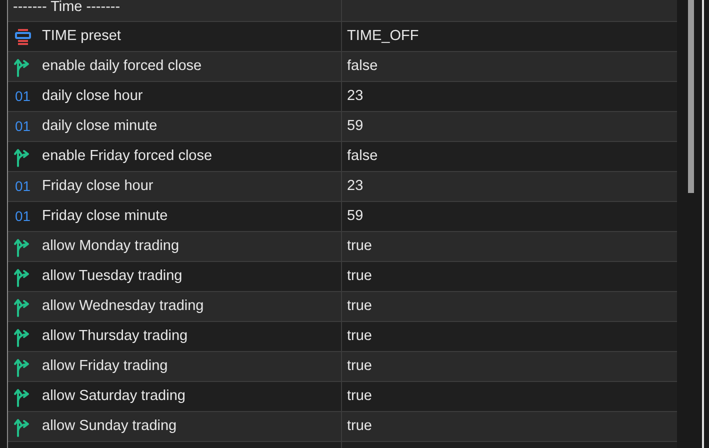 Image resolution: width=709 pixels, height=448 pixels. What do you see at coordinates (109, 426) in the screenshot?
I see `parameter-name: allow Sunday trading` at bounding box center [109, 426].